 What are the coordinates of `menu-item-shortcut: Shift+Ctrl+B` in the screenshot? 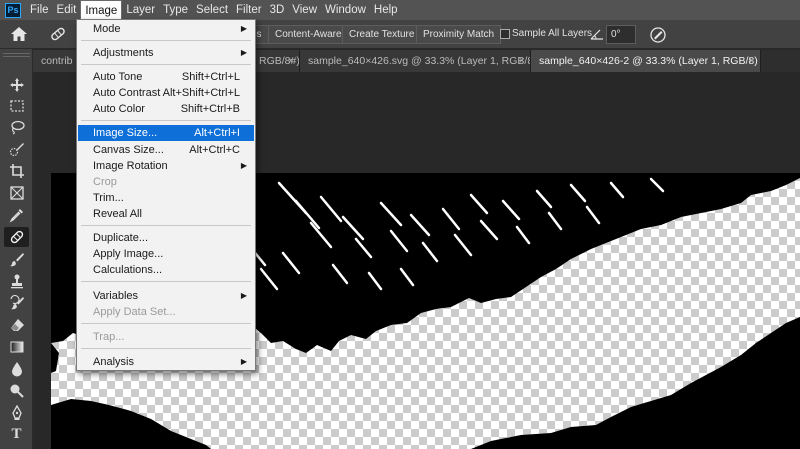 It's located at (210, 109).